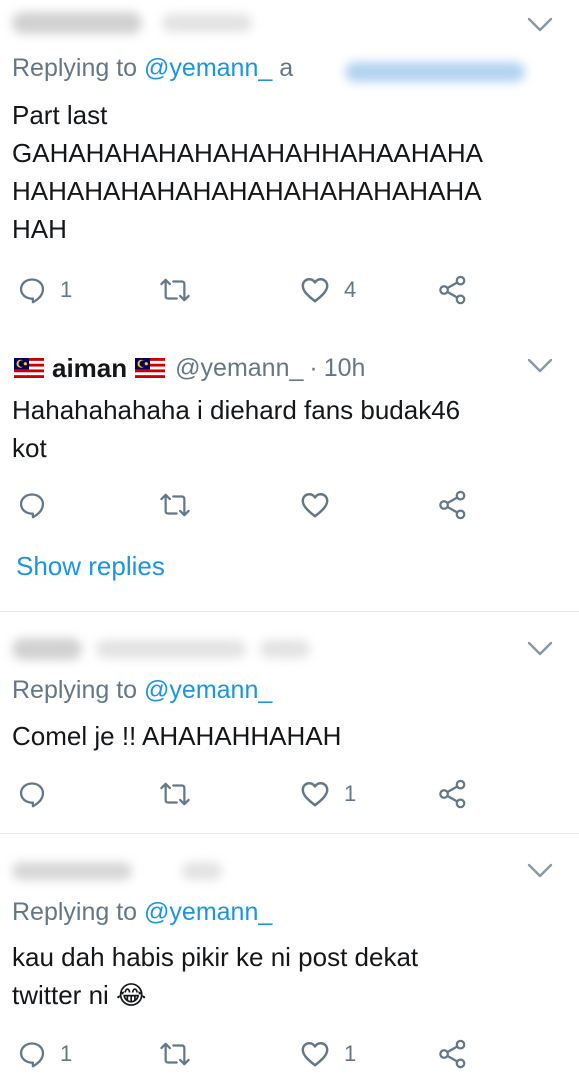 The width and height of the screenshot is (579, 1074). What do you see at coordinates (79, 995) in the screenshot?
I see `tweet-text-line: twitter ni 😂` at bounding box center [79, 995].